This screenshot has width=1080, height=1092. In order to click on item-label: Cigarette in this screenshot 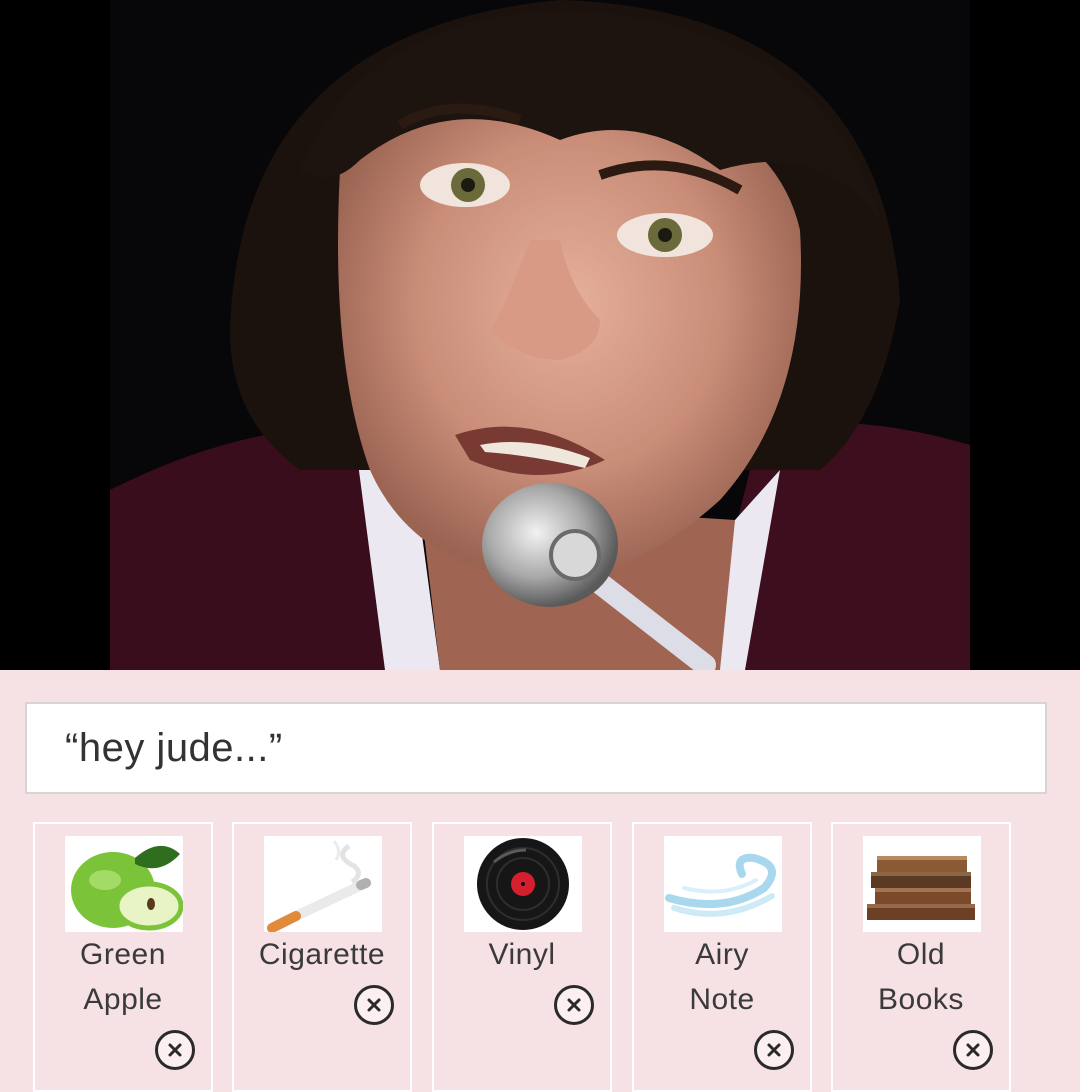, I will do `click(322, 954)`.